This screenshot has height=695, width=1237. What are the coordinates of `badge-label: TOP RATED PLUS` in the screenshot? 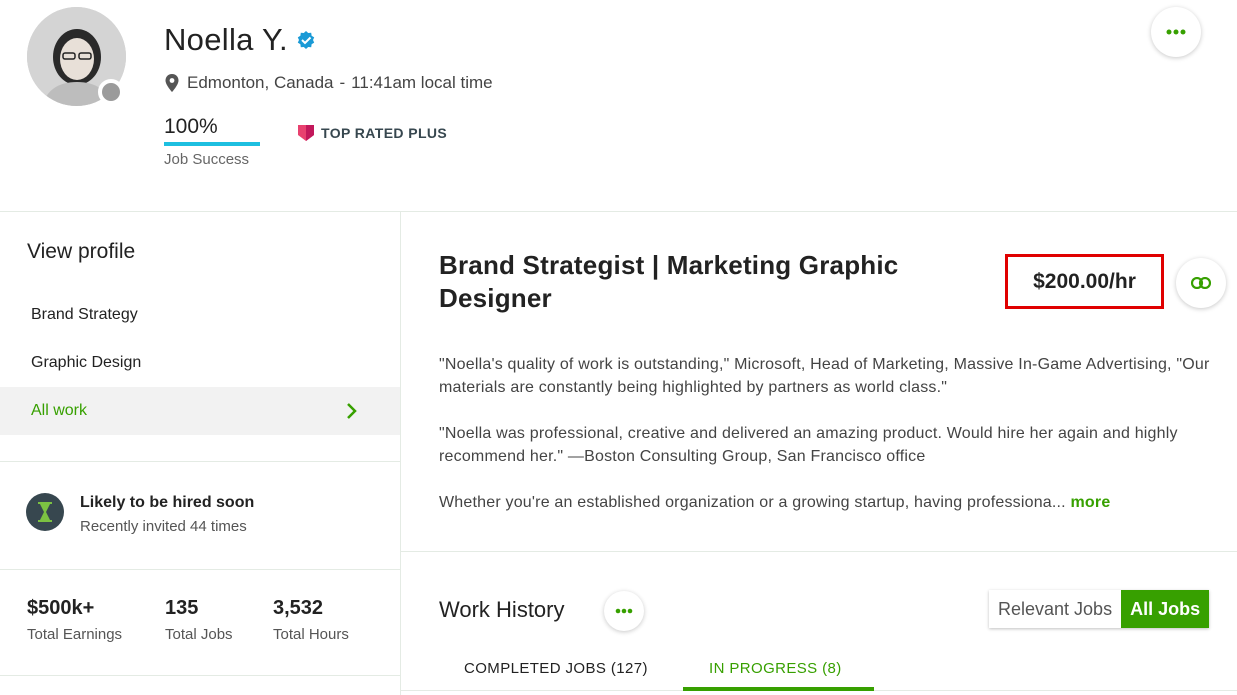 It's located at (384, 133).